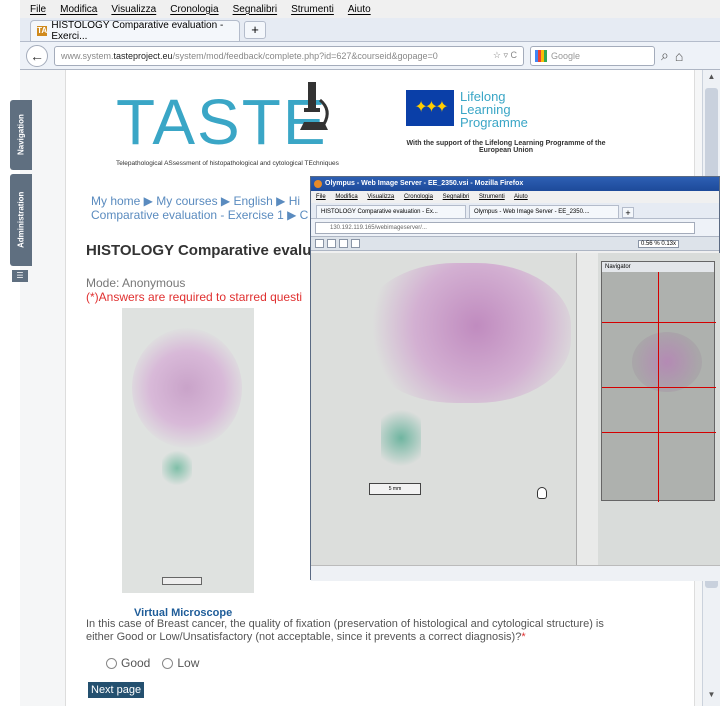  Describe the element at coordinates (359, 9) in the screenshot. I see `menu-aiuto: Aiuto` at that location.